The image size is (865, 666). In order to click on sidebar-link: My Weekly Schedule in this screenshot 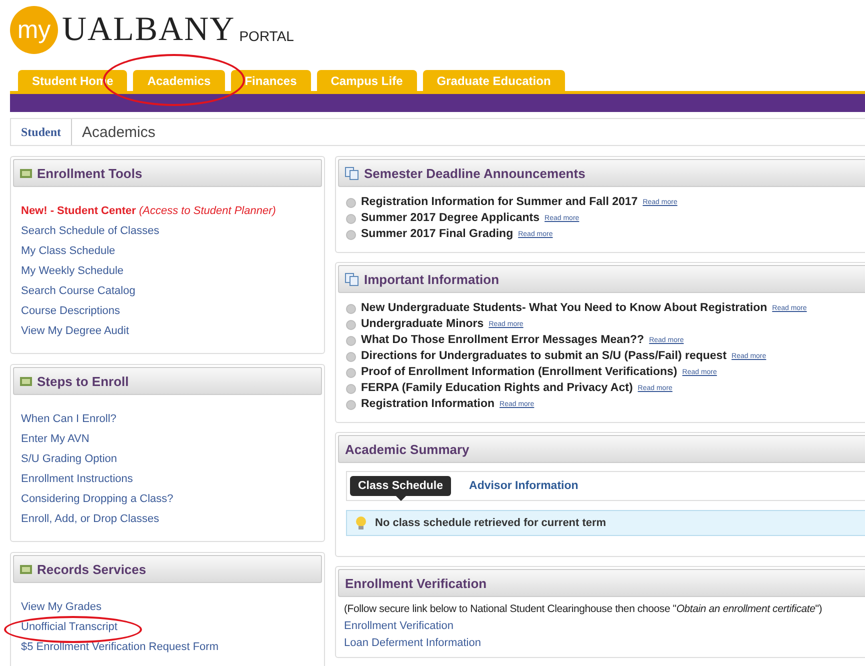, I will do `click(72, 271)`.